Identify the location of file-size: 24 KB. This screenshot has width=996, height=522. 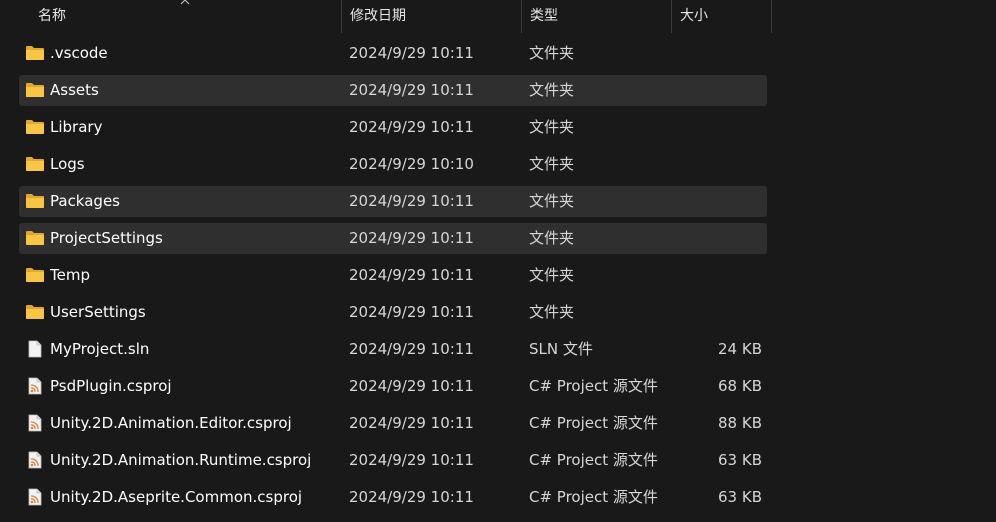
(740, 349).